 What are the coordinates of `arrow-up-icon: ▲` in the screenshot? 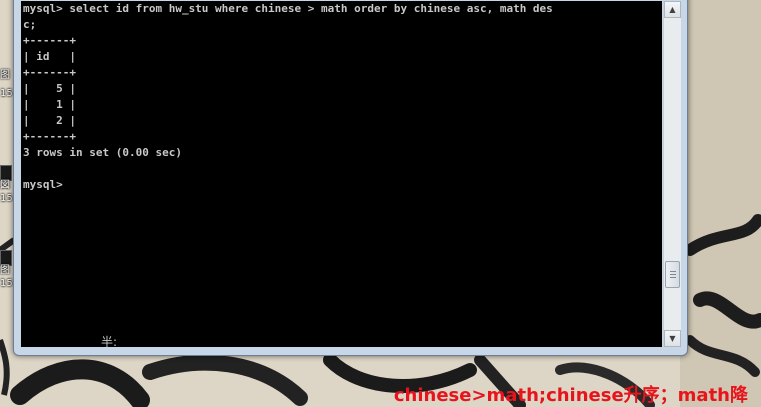 It's located at (672, 9).